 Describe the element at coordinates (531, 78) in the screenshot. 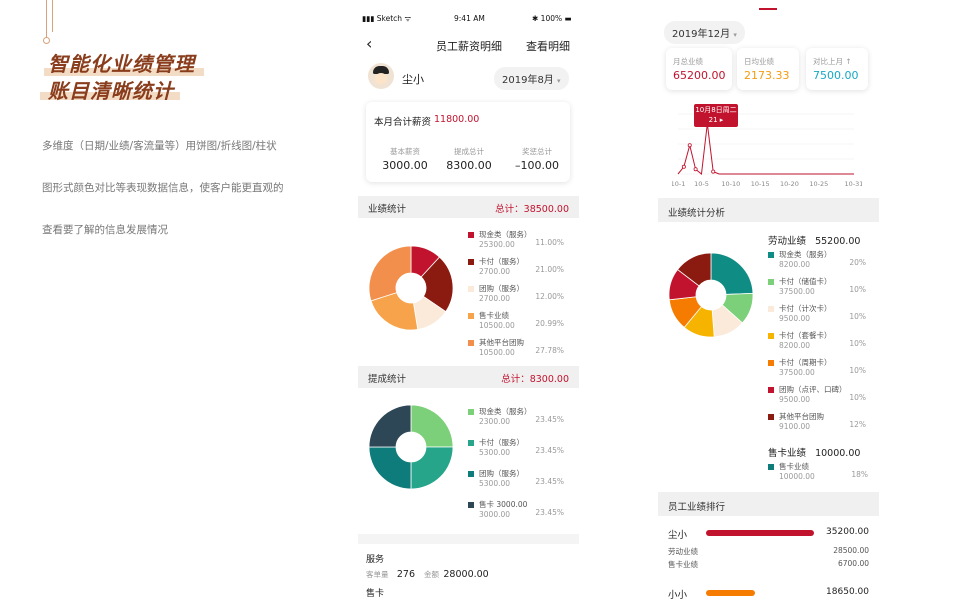

I see `month-select: 2019年8月 ▾` at that location.